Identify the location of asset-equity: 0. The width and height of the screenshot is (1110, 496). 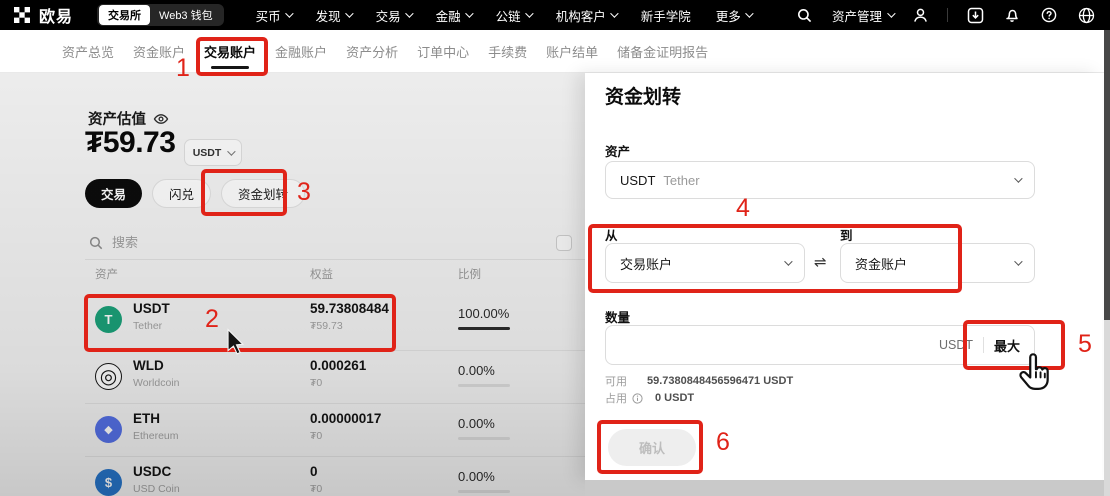
(314, 471).